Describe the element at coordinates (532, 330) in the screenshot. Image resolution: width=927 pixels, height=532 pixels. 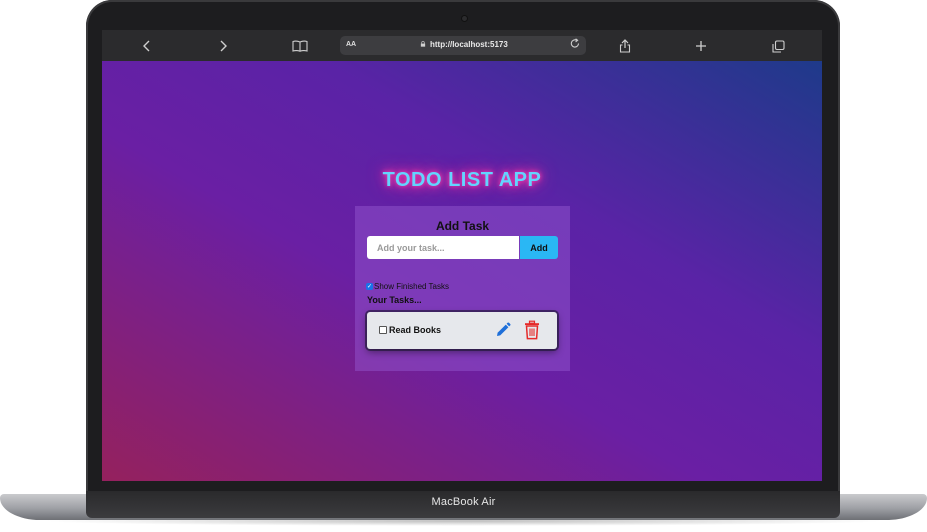
I see `trash-icon` at that location.